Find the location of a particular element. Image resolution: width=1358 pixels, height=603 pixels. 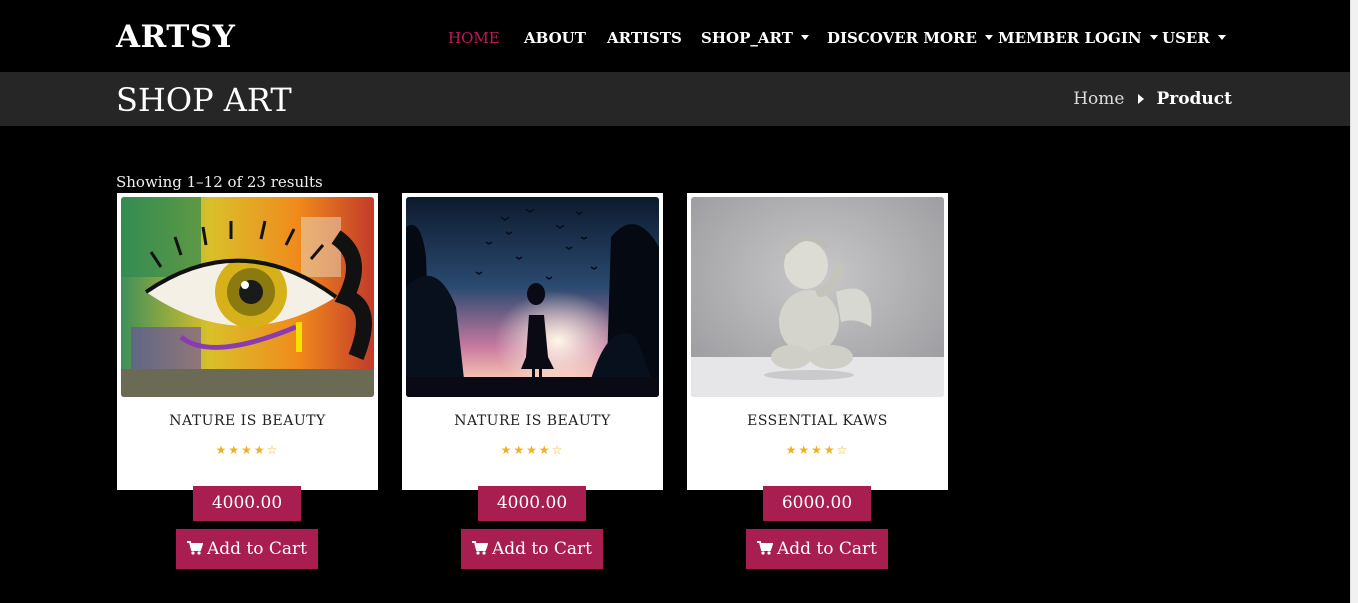

breadcrumb: Home Product is located at coordinates (1152, 99).